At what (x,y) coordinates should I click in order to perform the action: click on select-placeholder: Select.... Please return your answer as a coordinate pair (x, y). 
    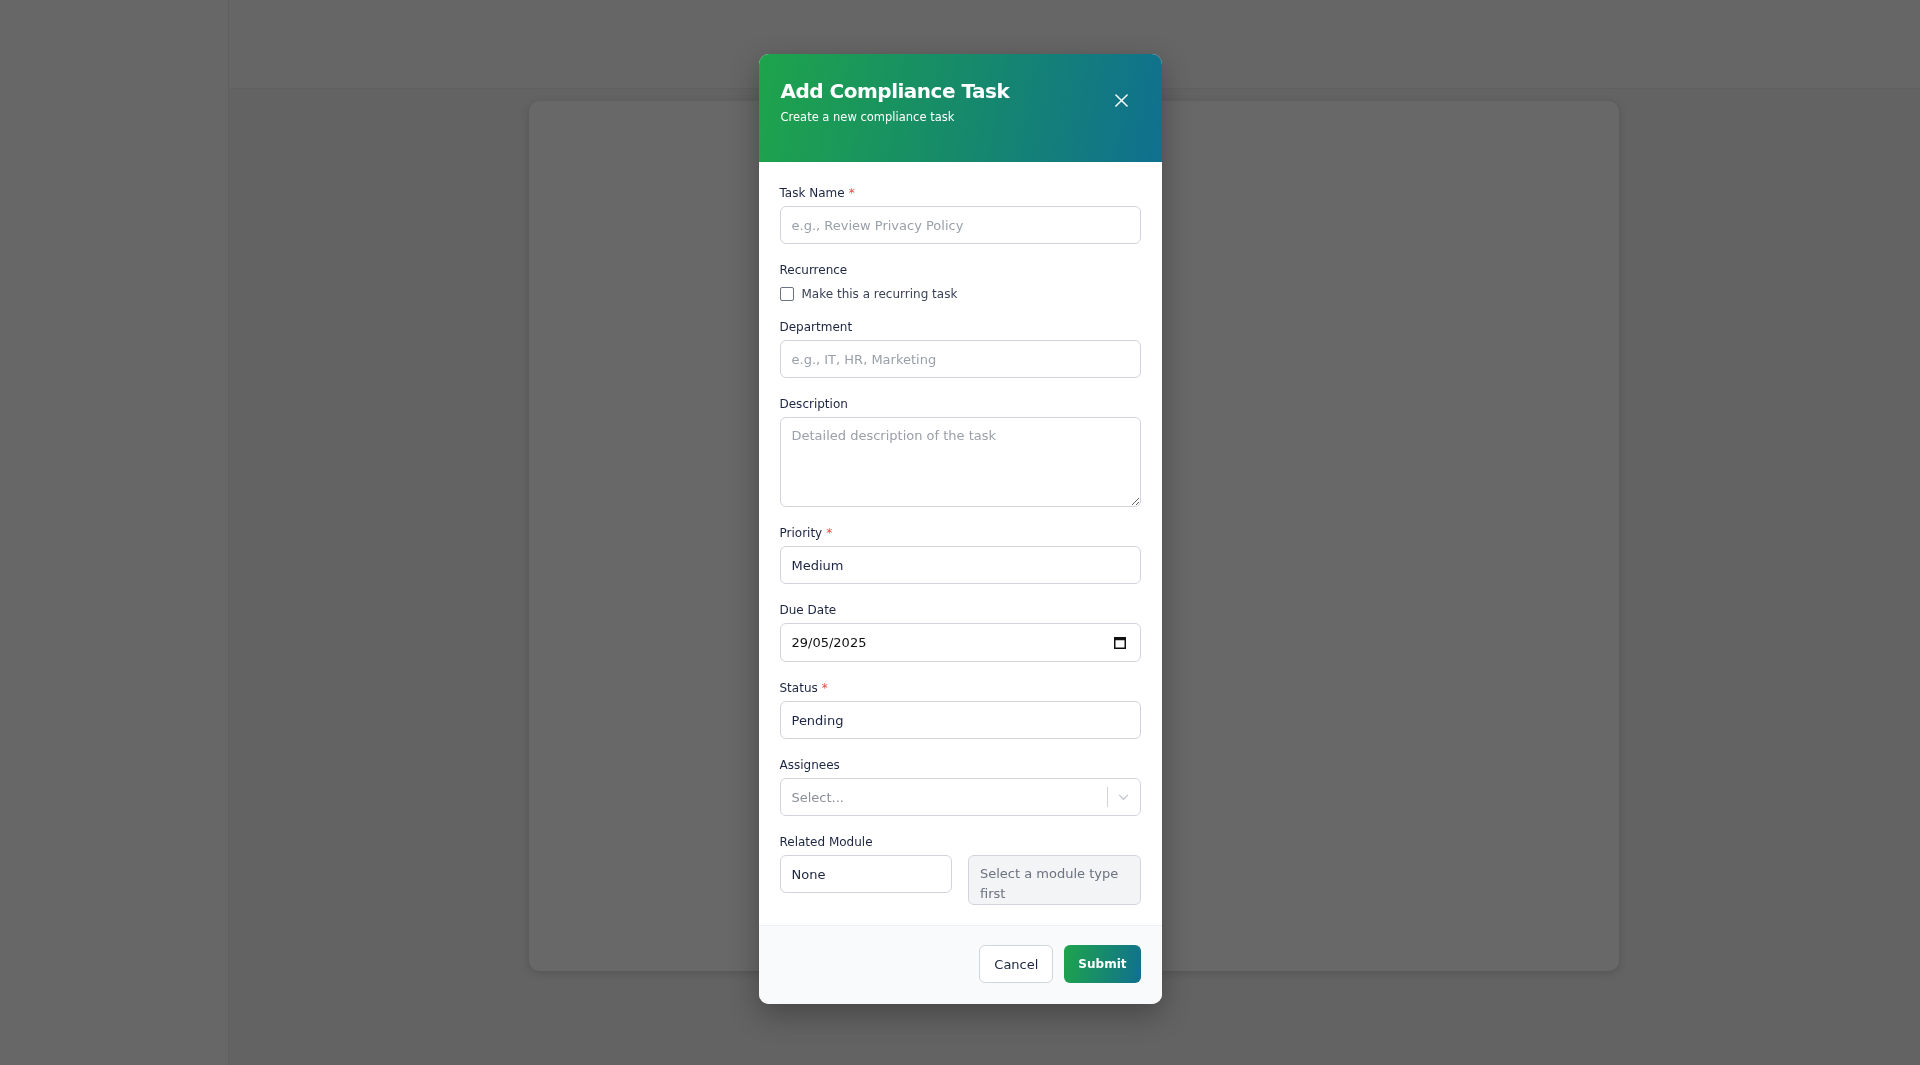
    Looking at the image, I should click on (818, 797).